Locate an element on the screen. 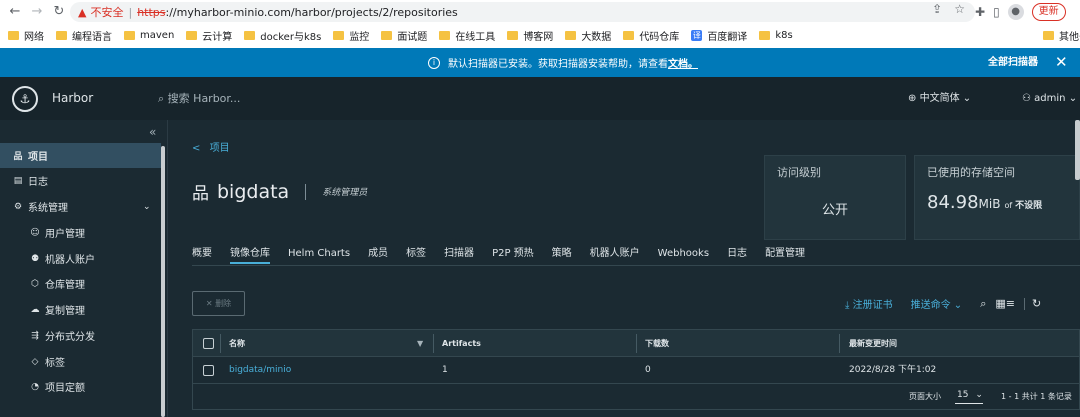 The height and width of the screenshot is (417, 1080). refresh-icon: ↻ is located at coordinates (1036, 303).